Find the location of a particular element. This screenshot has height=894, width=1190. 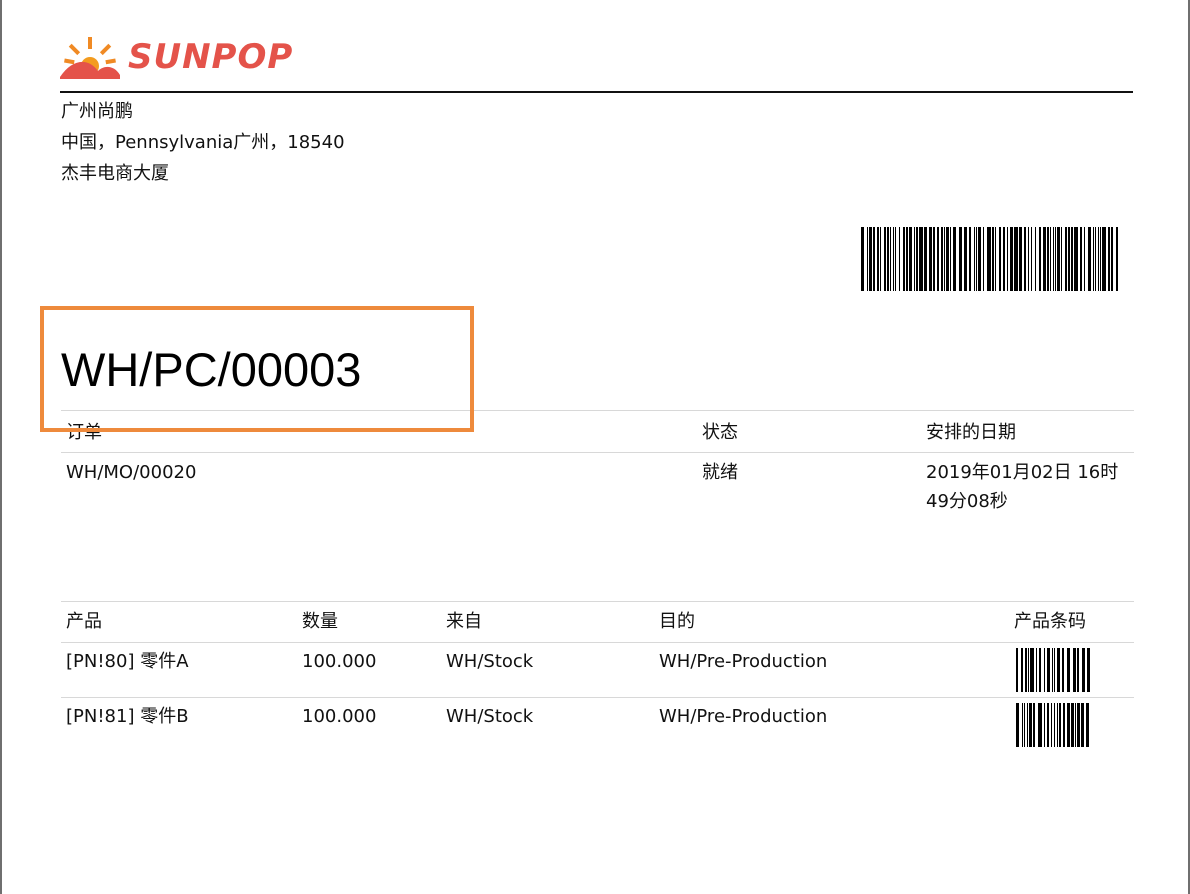

address-line-2: 杰丰电商大厦 is located at coordinates (115, 173).